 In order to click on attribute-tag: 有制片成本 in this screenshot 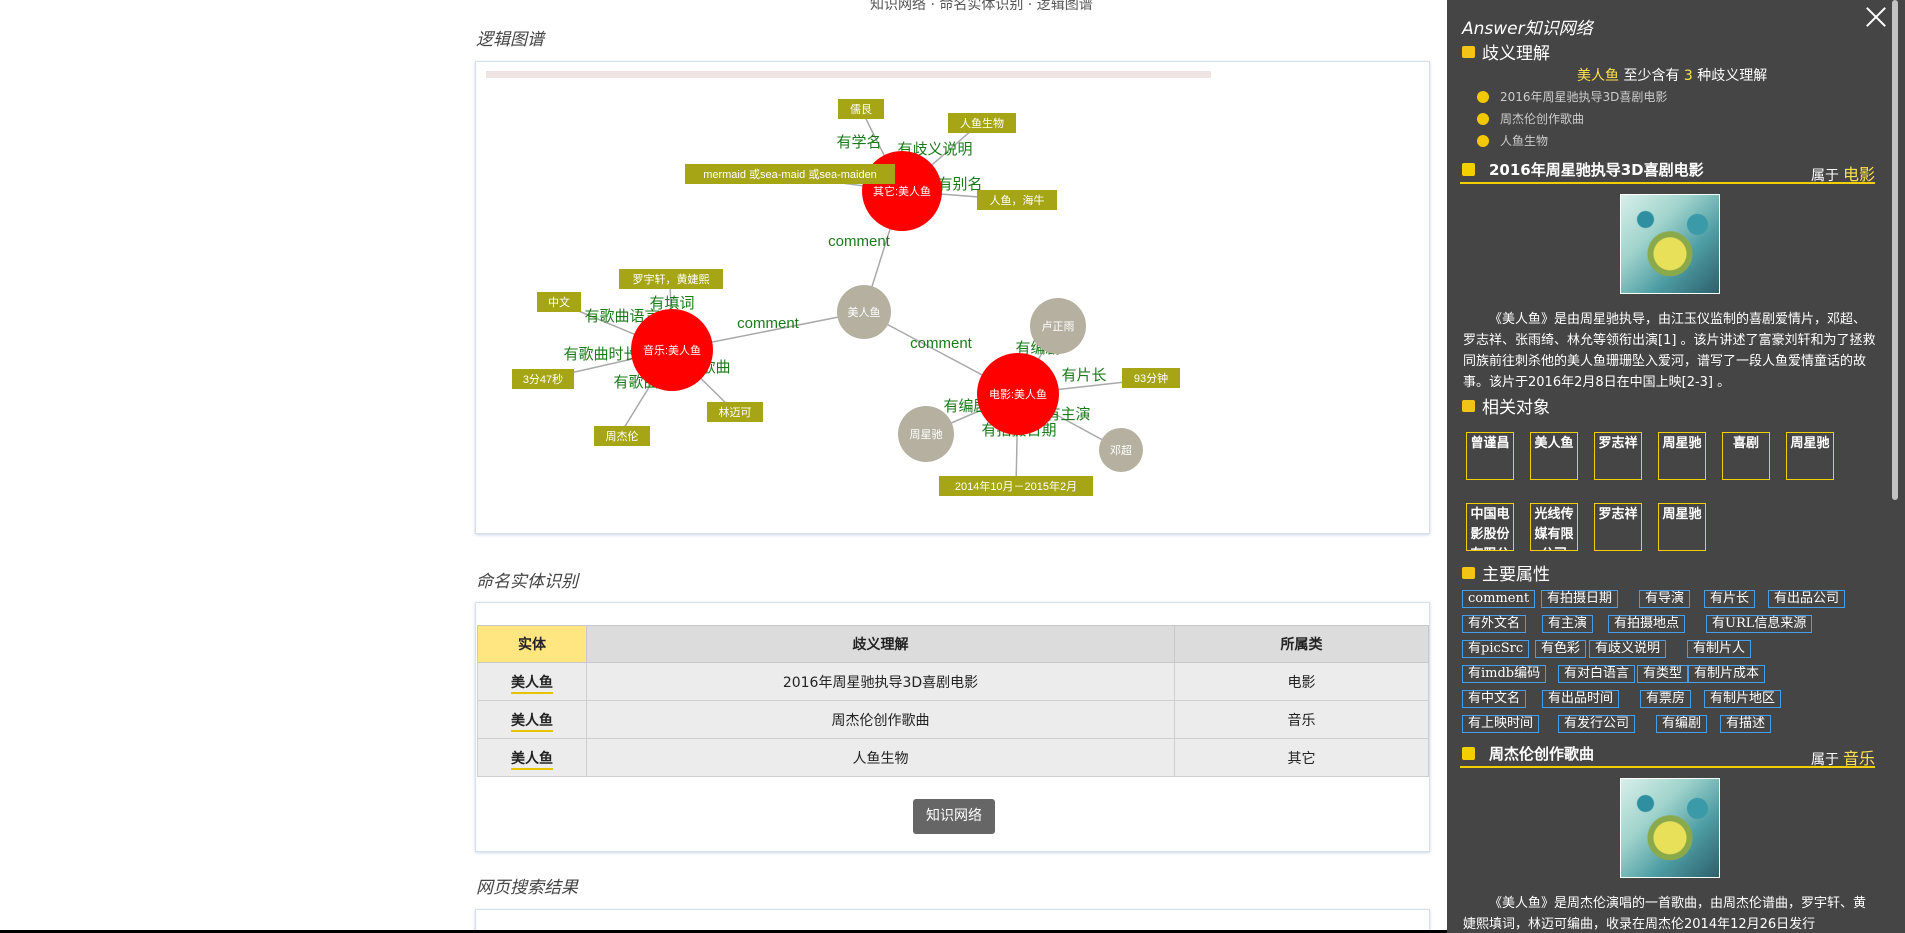, I will do `click(1727, 674)`.